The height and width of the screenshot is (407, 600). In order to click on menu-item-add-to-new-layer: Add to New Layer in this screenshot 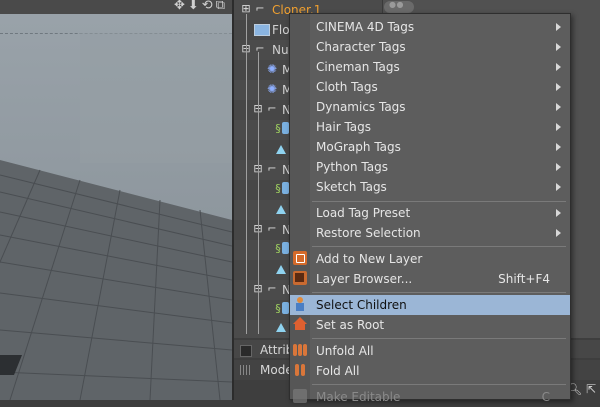, I will do `click(430, 259)`.